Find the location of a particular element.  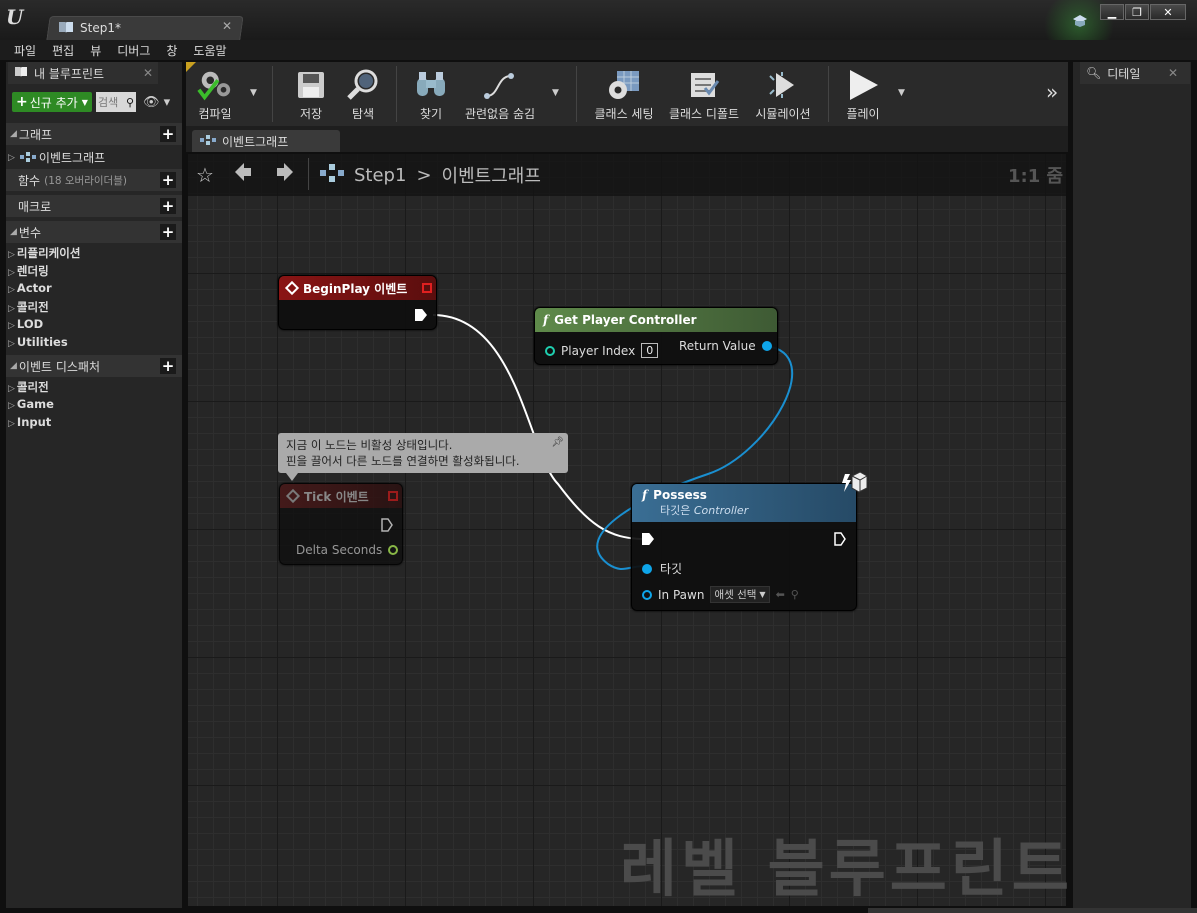

variable-category-utilities: ▷ Utilities is located at coordinates (38, 342).